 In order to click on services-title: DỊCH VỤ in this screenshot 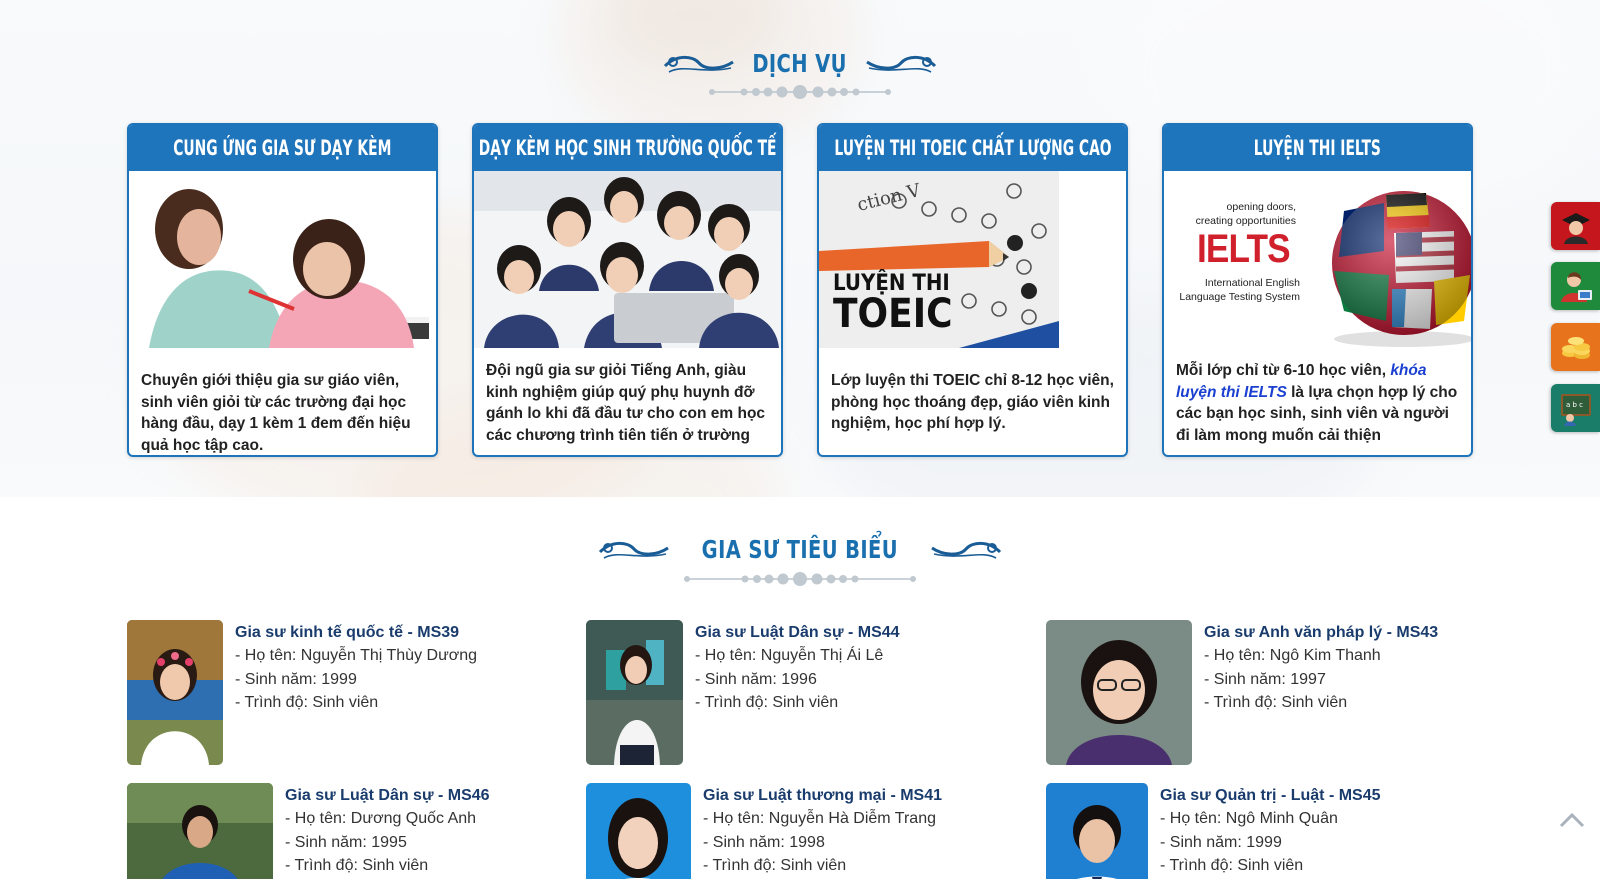, I will do `click(800, 63)`.